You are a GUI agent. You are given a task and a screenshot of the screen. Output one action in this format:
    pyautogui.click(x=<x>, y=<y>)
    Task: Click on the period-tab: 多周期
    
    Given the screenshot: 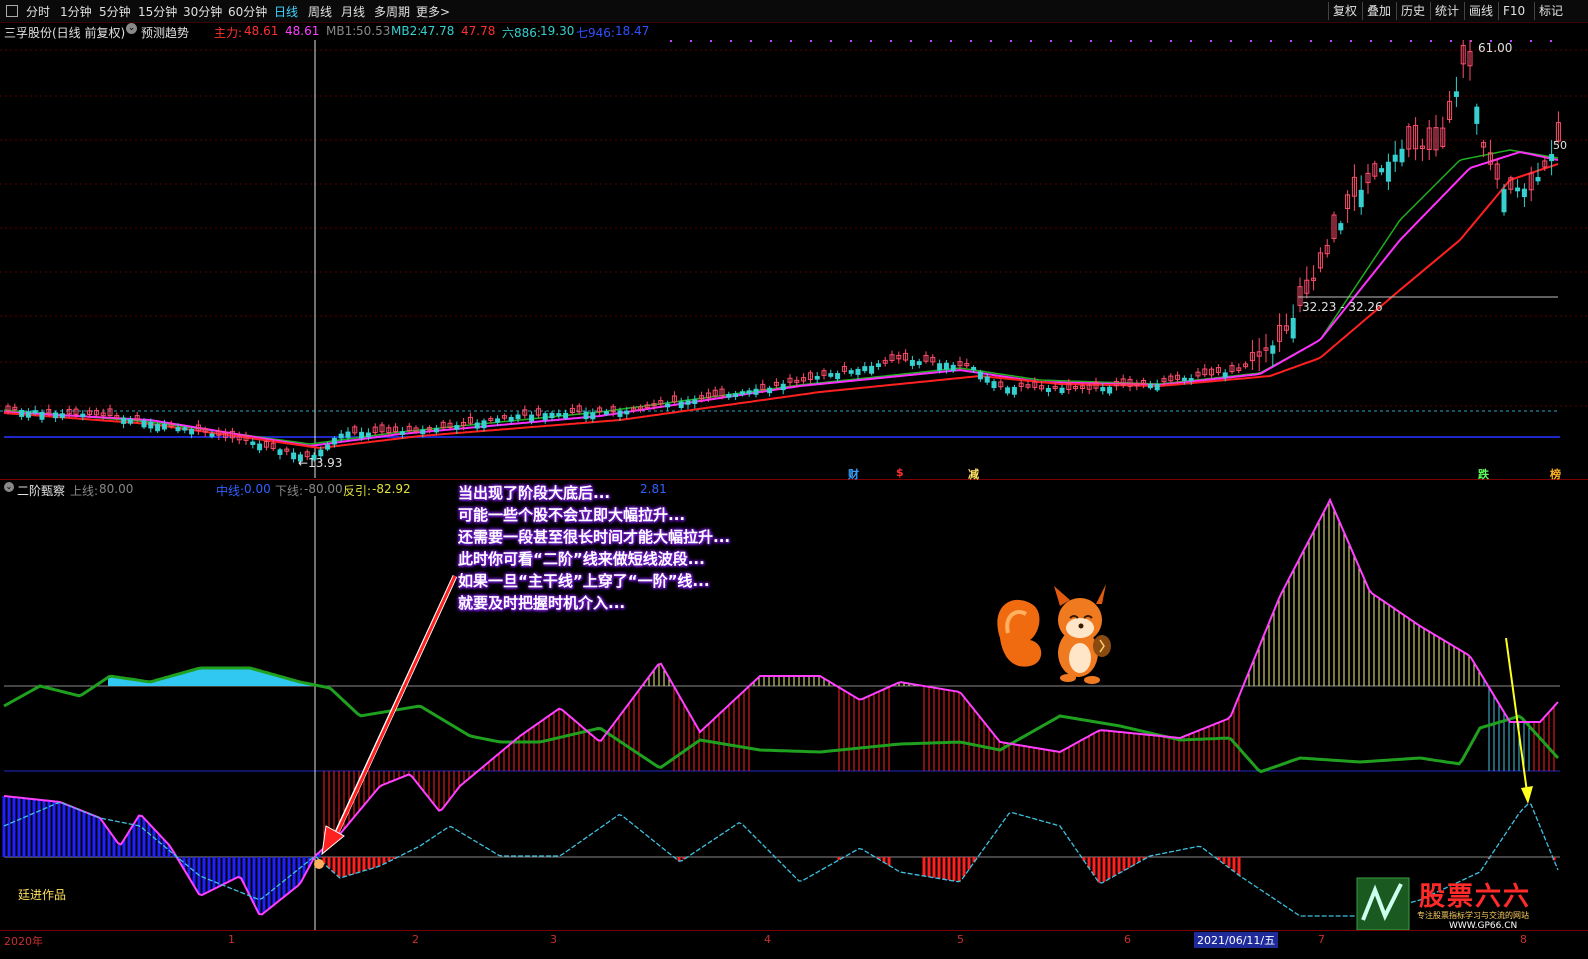 What is the action you would take?
    pyautogui.click(x=392, y=11)
    